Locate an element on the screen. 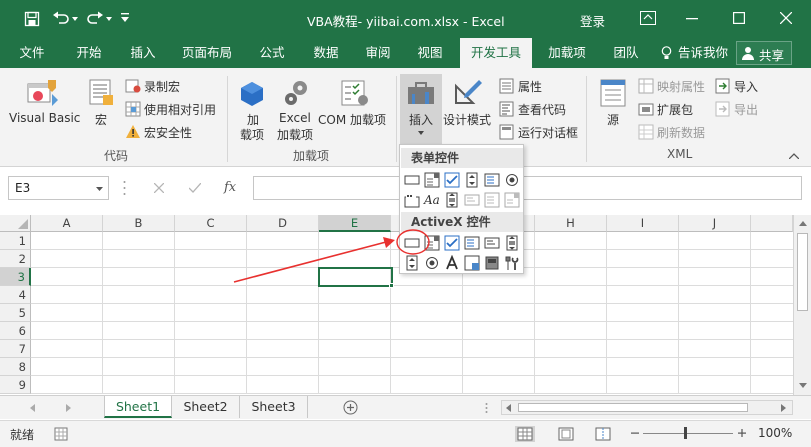 The width and height of the screenshot is (811, 447). annotation-overlay is located at coordinates (331, 256).